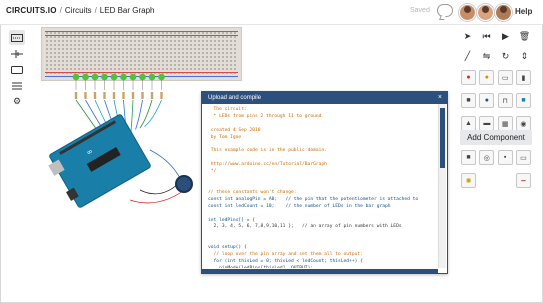  Describe the element at coordinates (225, 137) in the screenshot. I see `code-line: by Tom Igoe` at that location.